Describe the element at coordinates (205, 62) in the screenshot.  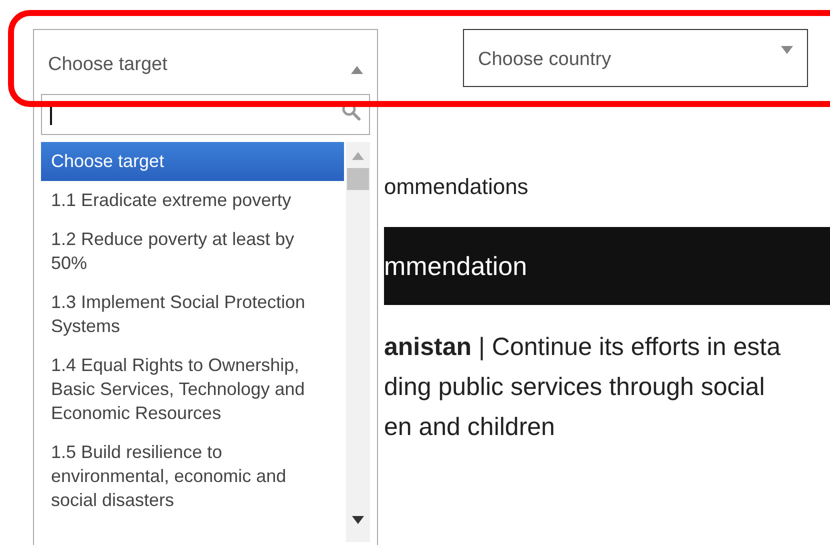
I see `target-select: Choose target` at that location.